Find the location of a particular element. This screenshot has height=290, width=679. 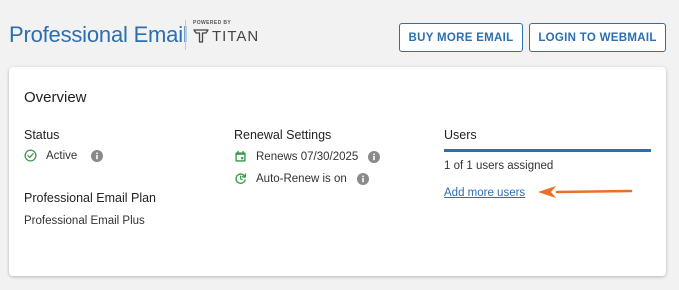

titan-brand: POWERED BY TITAN is located at coordinates (228, 35).